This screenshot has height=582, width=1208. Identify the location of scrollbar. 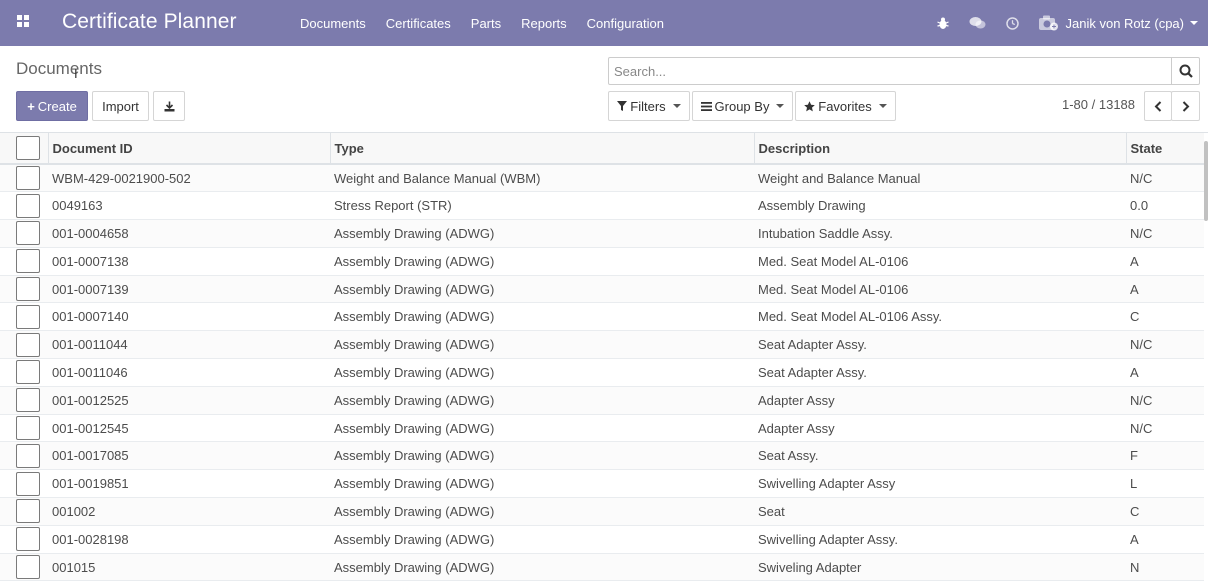
(1206, 181).